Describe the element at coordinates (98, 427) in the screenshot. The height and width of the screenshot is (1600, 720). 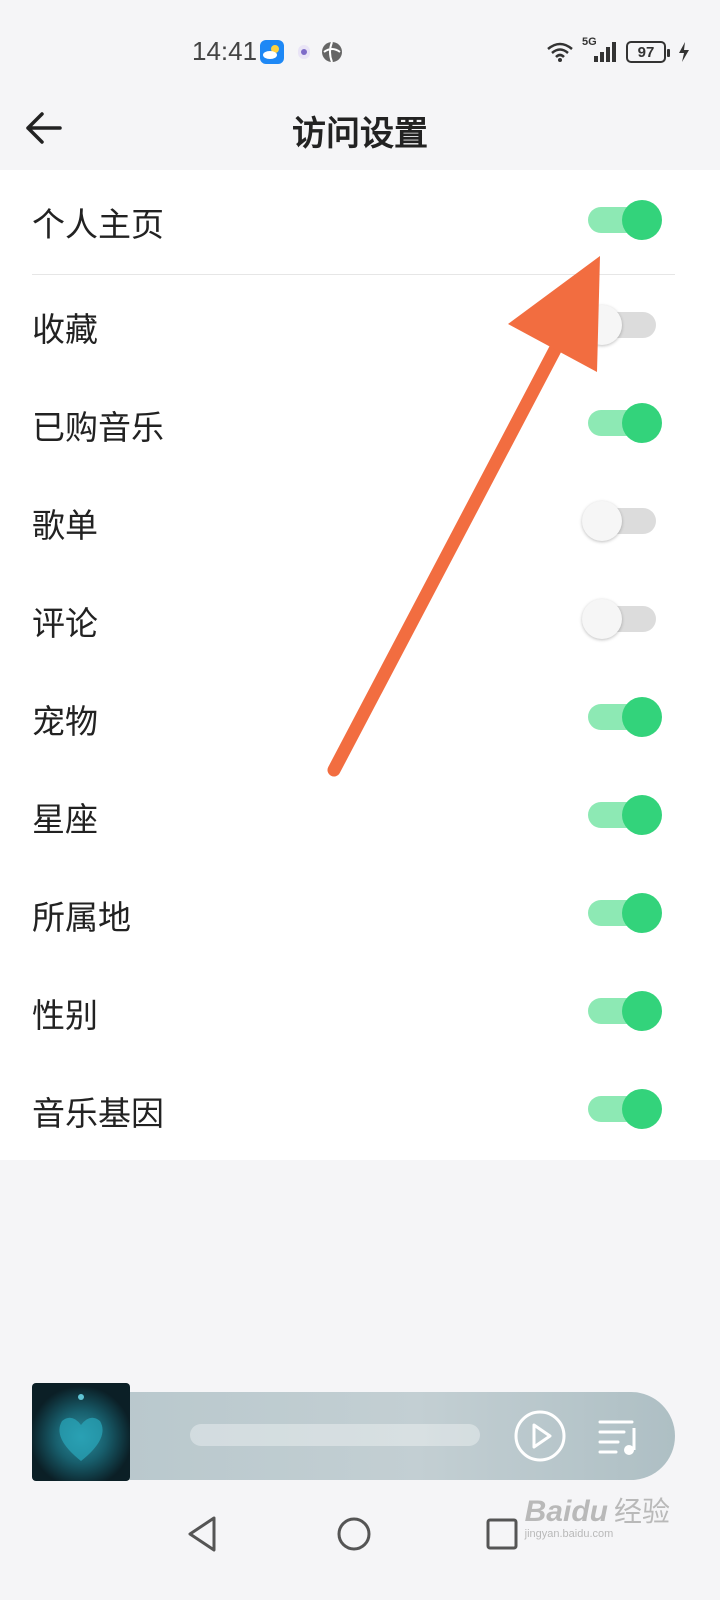
I see `settings-row-label: 已购音乐` at that location.